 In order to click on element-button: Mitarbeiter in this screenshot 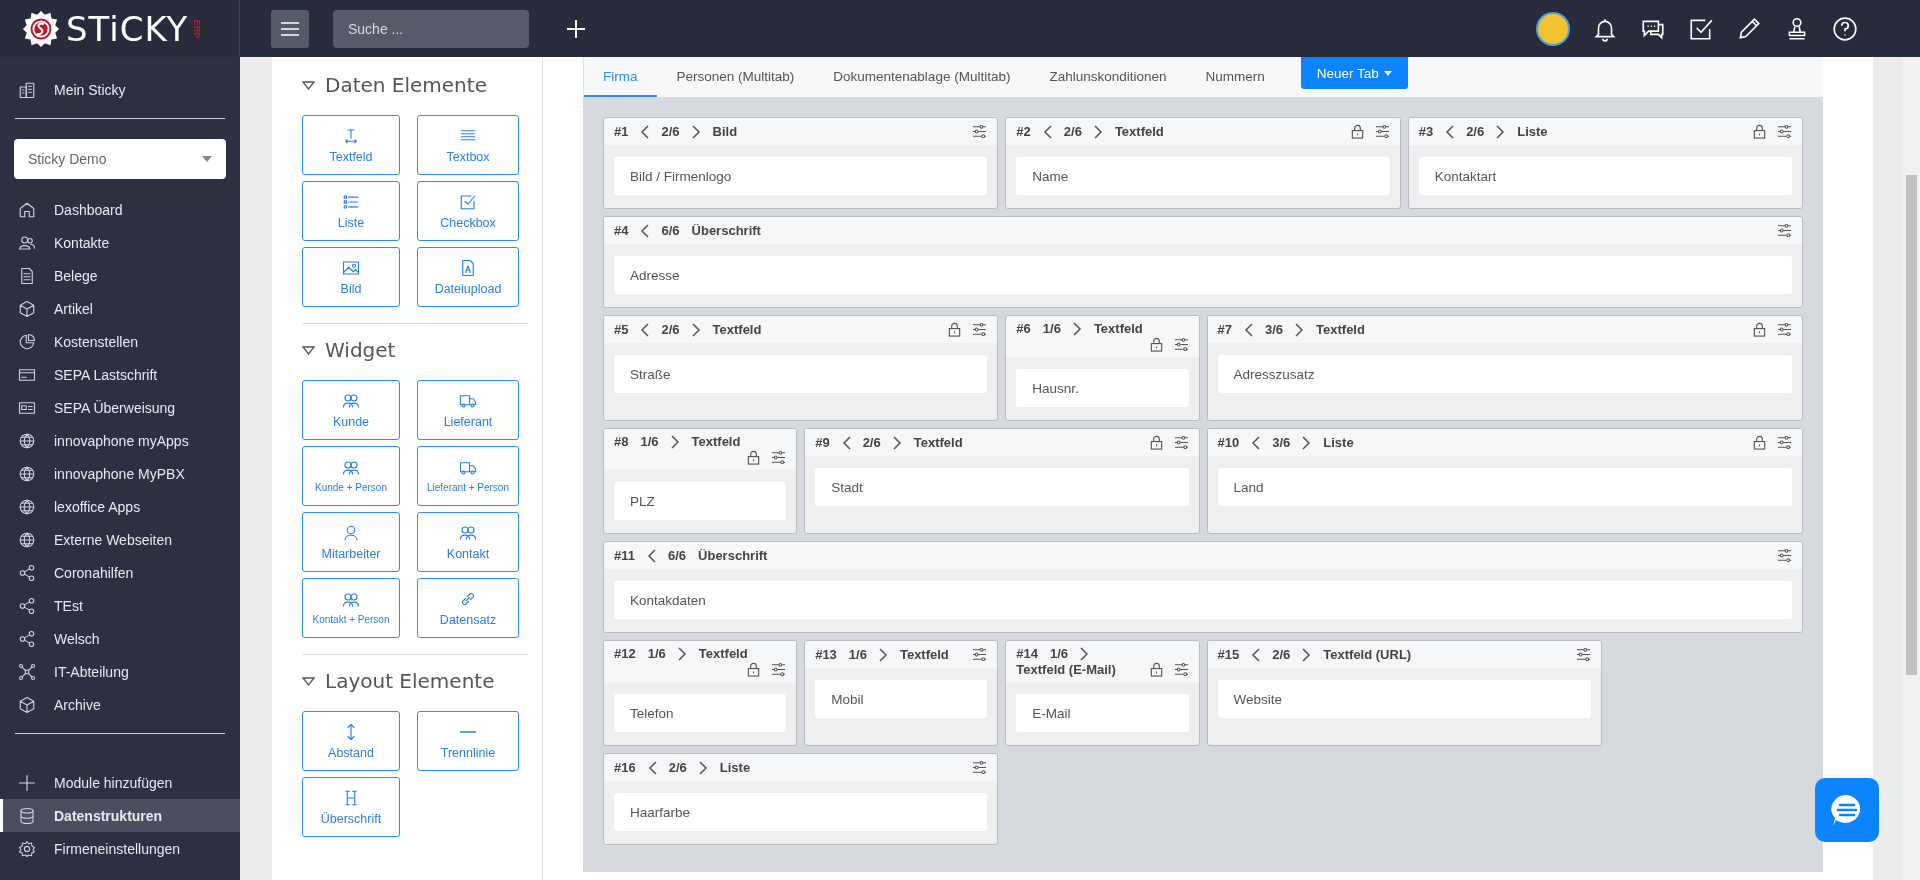, I will do `click(351, 542)`.